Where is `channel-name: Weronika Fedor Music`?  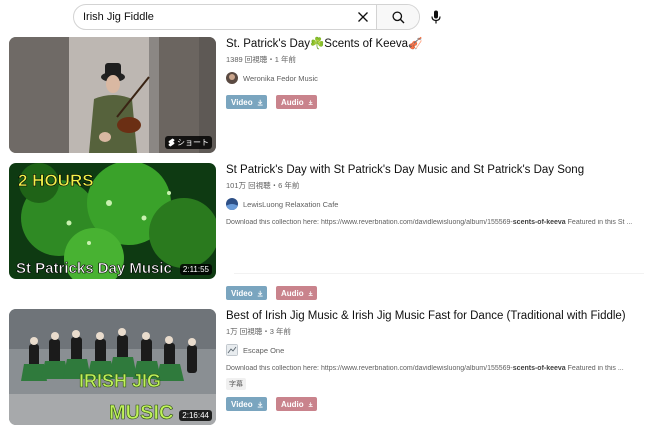 channel-name: Weronika Fedor Music is located at coordinates (280, 78).